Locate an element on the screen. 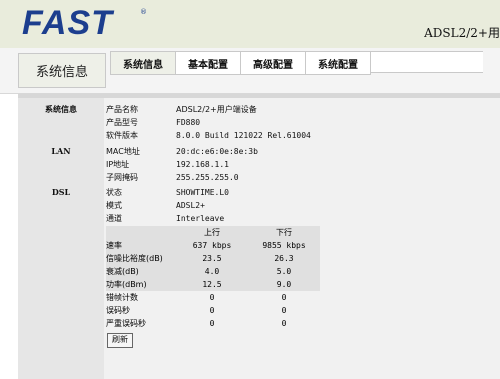 The height and width of the screenshot is (379, 500). tab-basic-config: 基本配置 is located at coordinates (208, 63).